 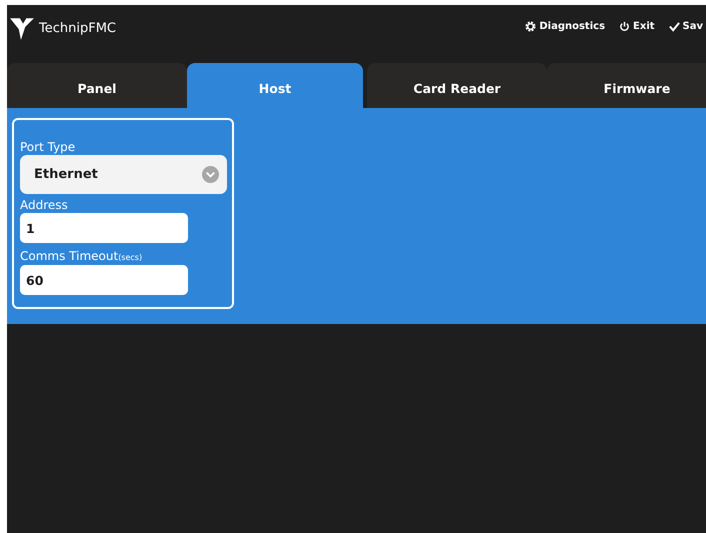 What do you see at coordinates (104, 280) in the screenshot?
I see `input-field: 60` at bounding box center [104, 280].